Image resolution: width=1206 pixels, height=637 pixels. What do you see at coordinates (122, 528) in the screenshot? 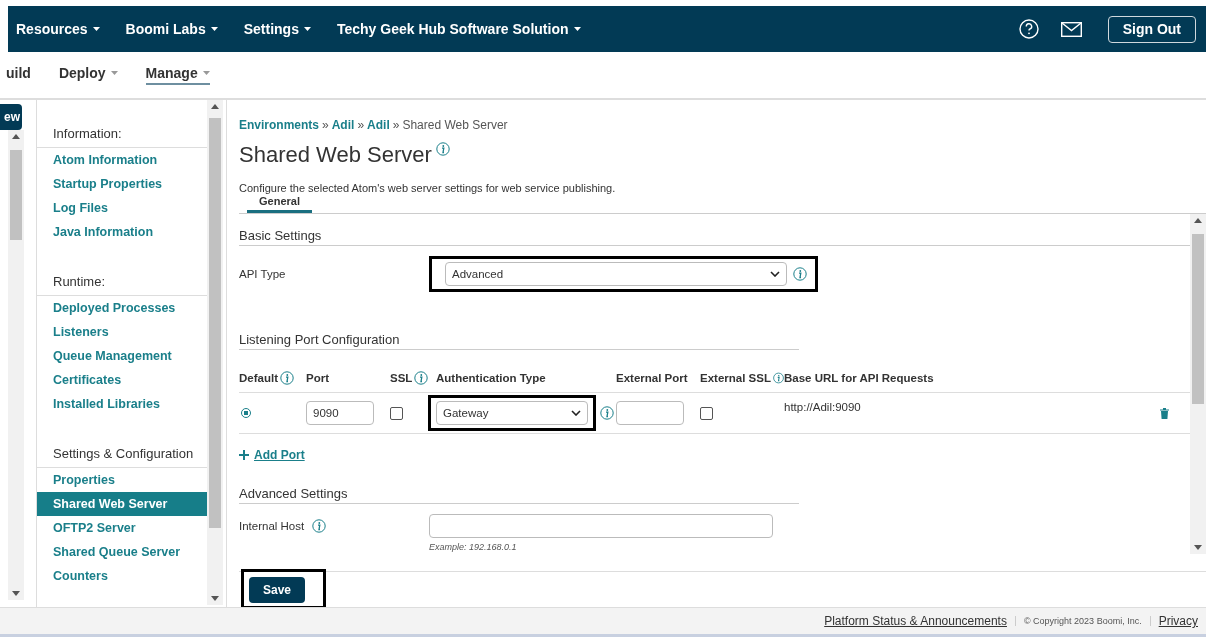
I see `sidebar-item: OFTP2 Server` at bounding box center [122, 528].